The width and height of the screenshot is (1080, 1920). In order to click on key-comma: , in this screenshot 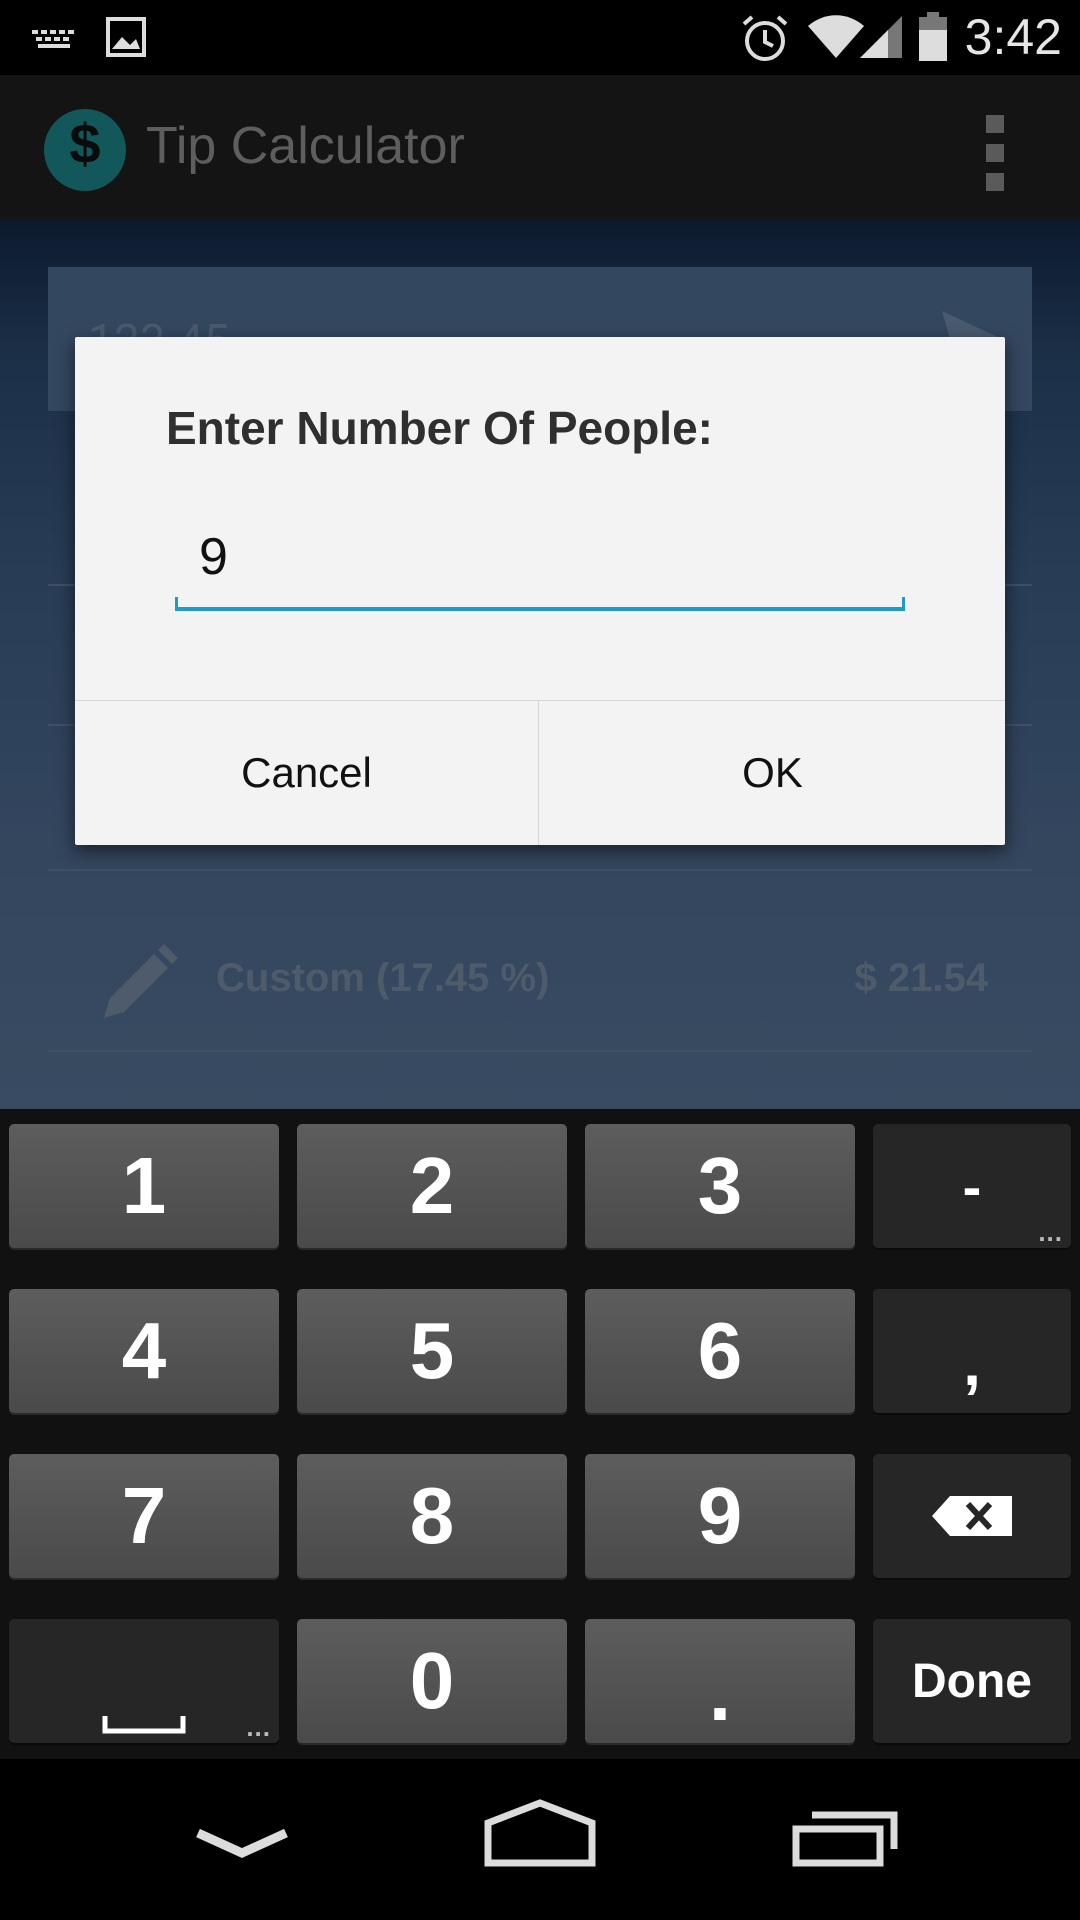, I will do `click(972, 1351)`.